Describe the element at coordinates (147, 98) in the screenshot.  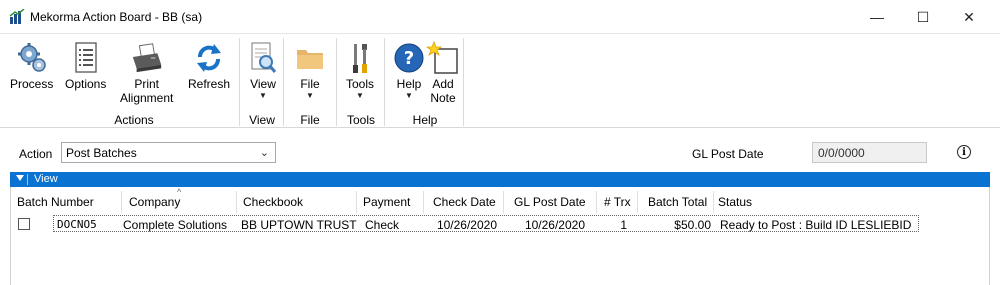
I see `print-alignment-label-line2: Alignment` at that location.